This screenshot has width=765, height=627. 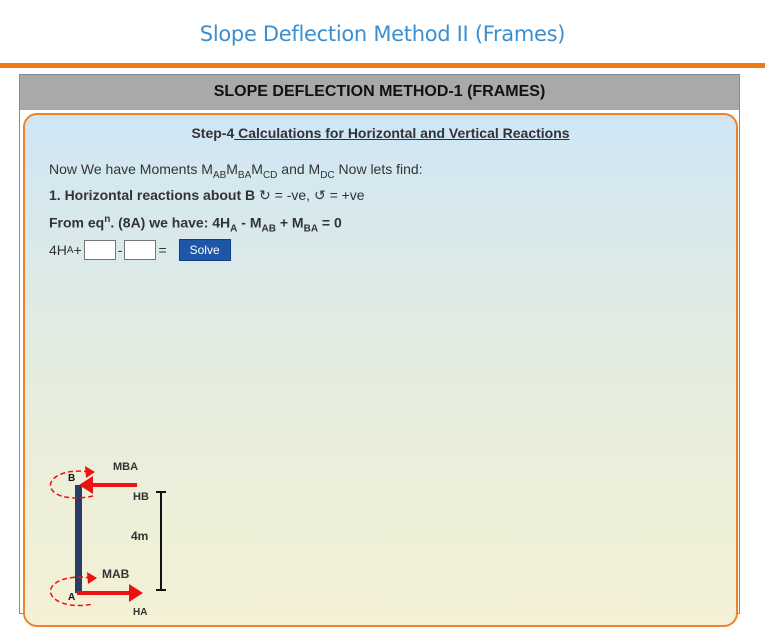 I want to click on equals-sign: =, so click(x=162, y=250).